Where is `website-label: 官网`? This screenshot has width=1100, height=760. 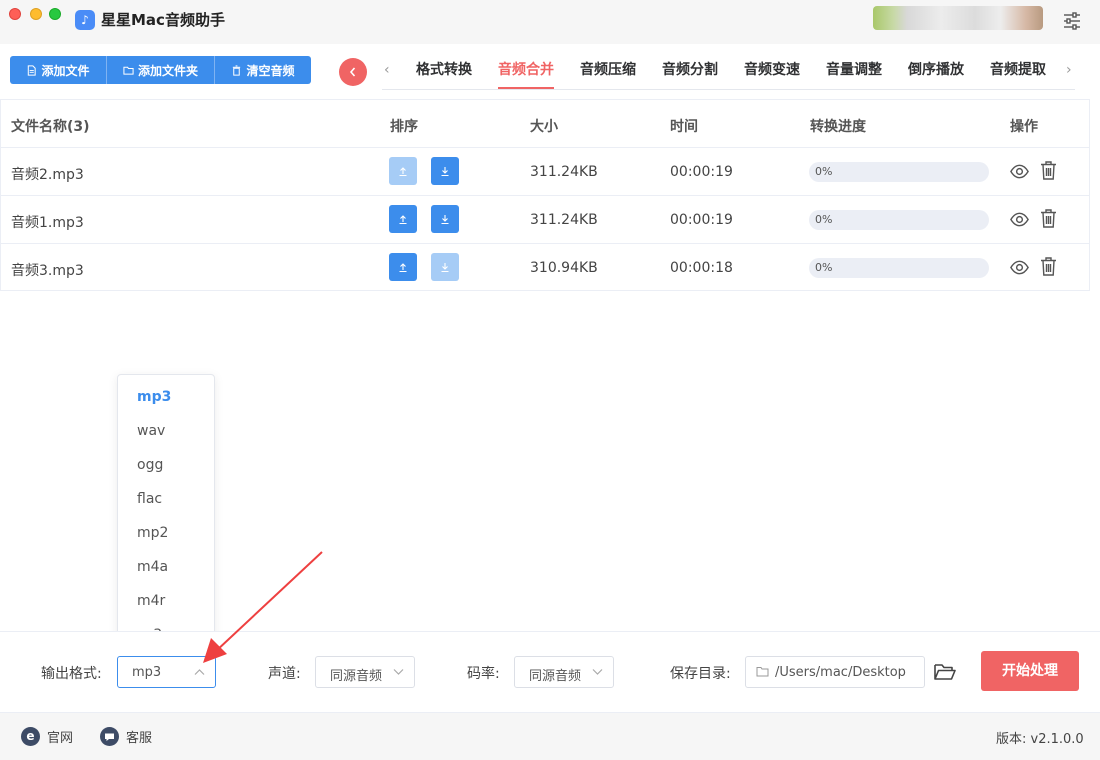
website-label: 官网 is located at coordinates (60, 738).